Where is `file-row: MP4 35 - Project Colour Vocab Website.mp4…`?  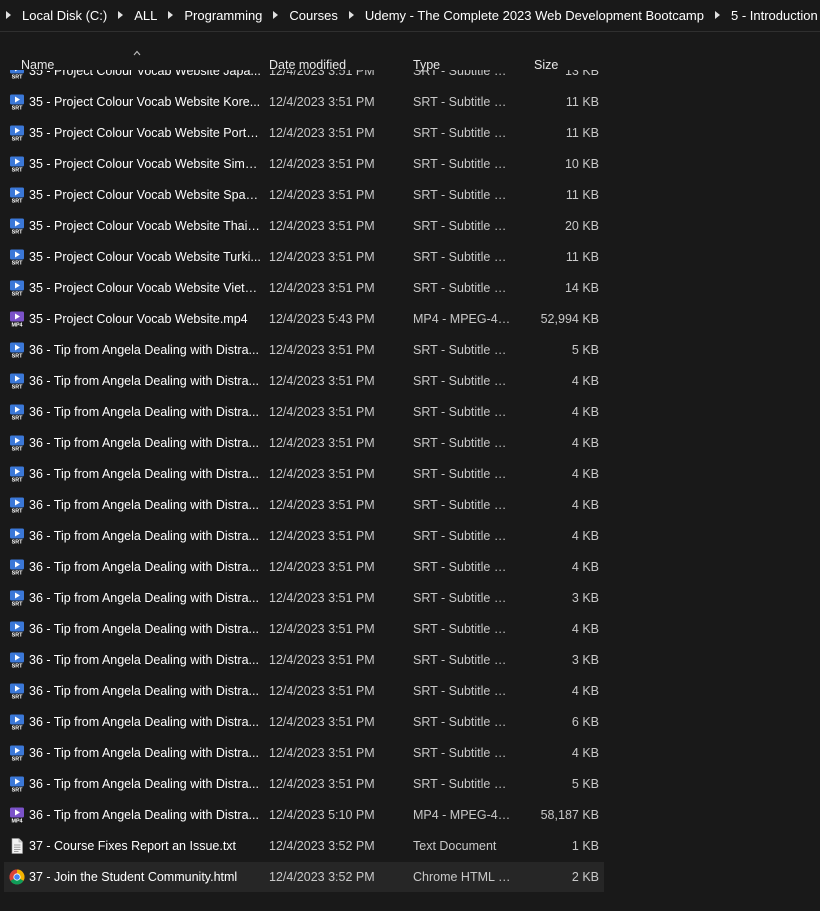 file-row: MP4 35 - Project Colour Vocab Website.mp4… is located at coordinates (304, 319).